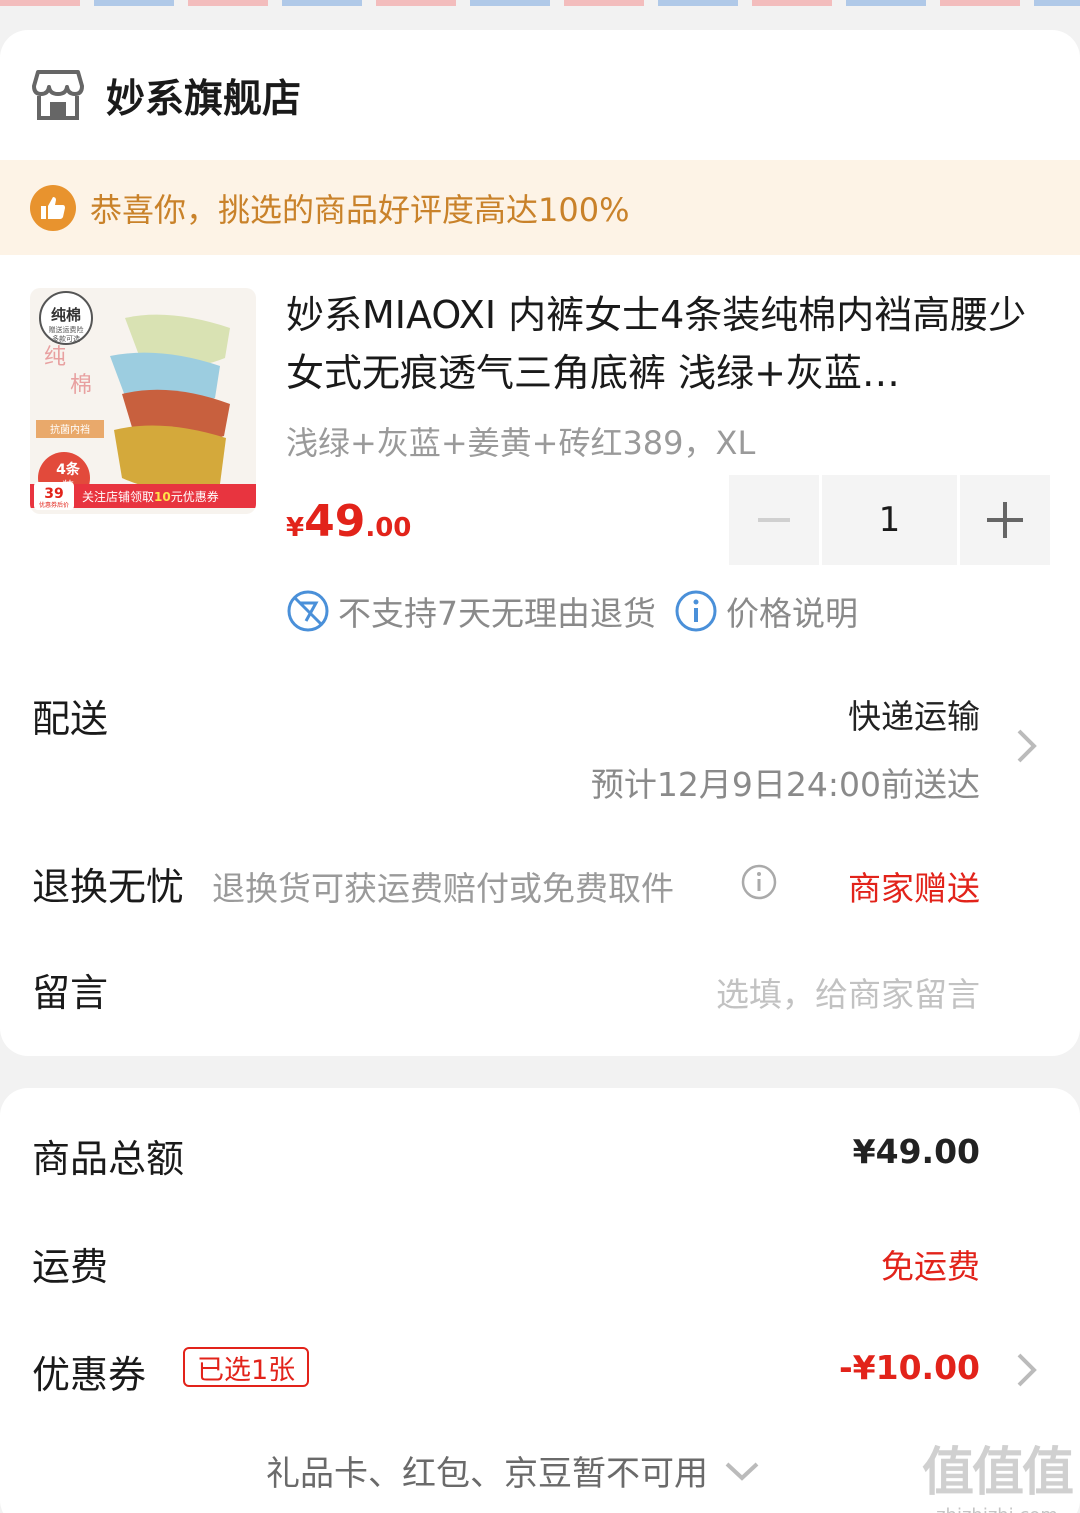 The height and width of the screenshot is (1513, 1080). I want to click on service-notices: 不支持7天无理由退货 价格说明, so click(572, 611).